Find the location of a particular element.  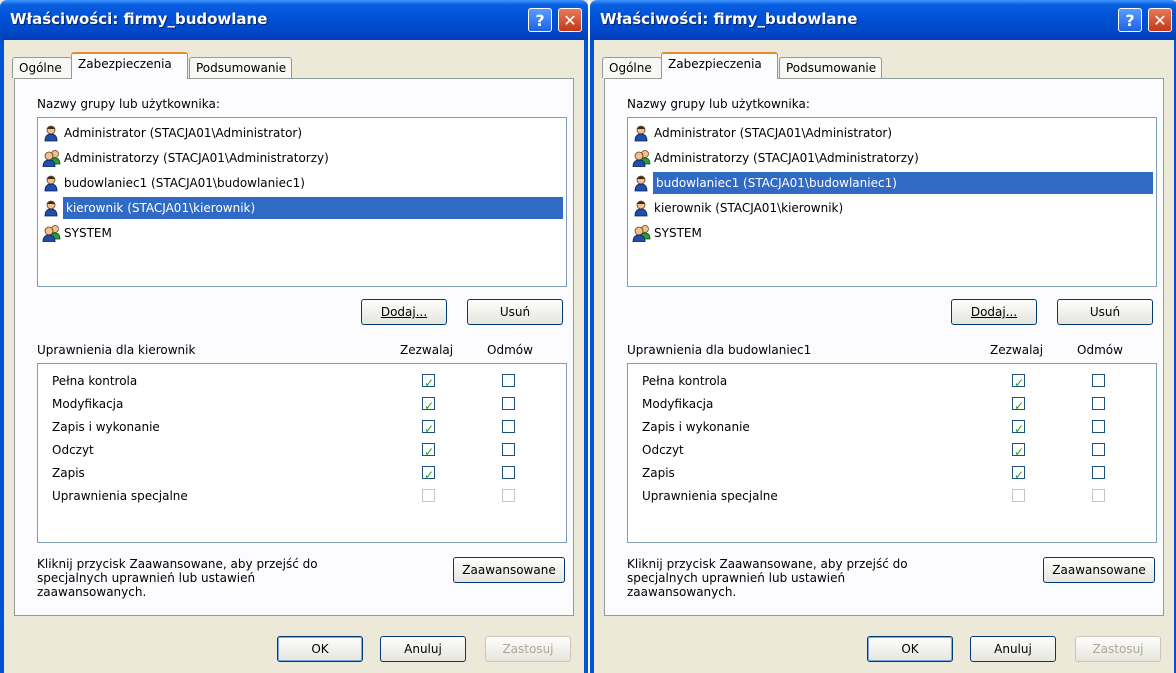

permission-name: Modyfikacja is located at coordinates (88, 404).